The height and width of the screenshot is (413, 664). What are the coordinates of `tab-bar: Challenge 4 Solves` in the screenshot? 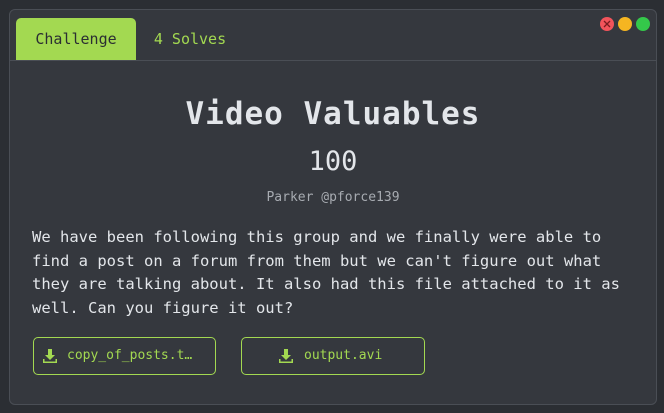 It's located at (333, 35).